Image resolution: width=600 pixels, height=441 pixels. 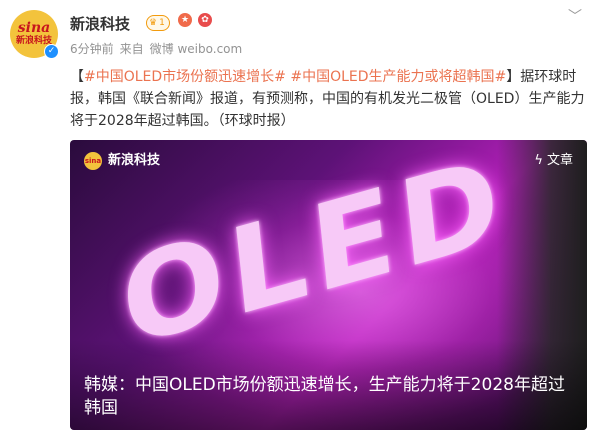 What do you see at coordinates (398, 77) in the screenshot?
I see `hashtag-link: #中国OLED生产能力或将超韩国#` at bounding box center [398, 77].